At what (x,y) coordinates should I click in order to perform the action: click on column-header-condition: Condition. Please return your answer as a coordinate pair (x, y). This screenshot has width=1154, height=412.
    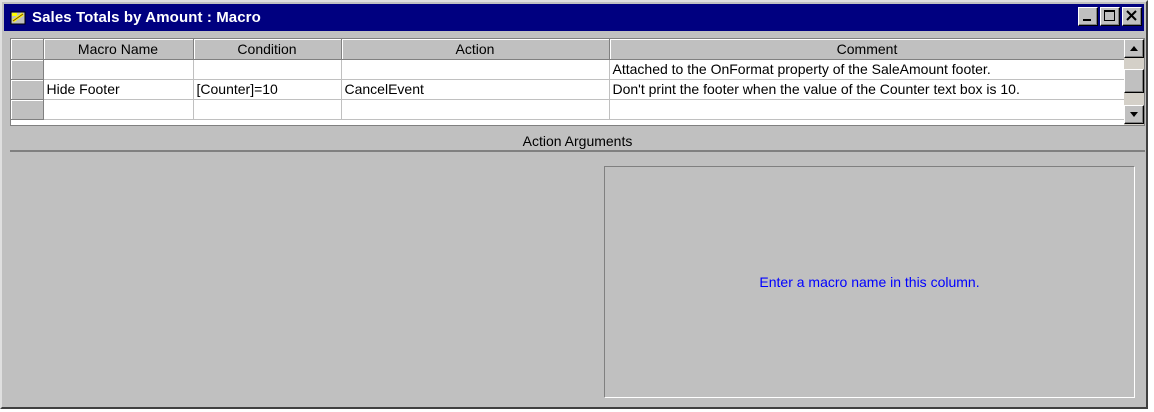
    Looking at the image, I should click on (267, 49).